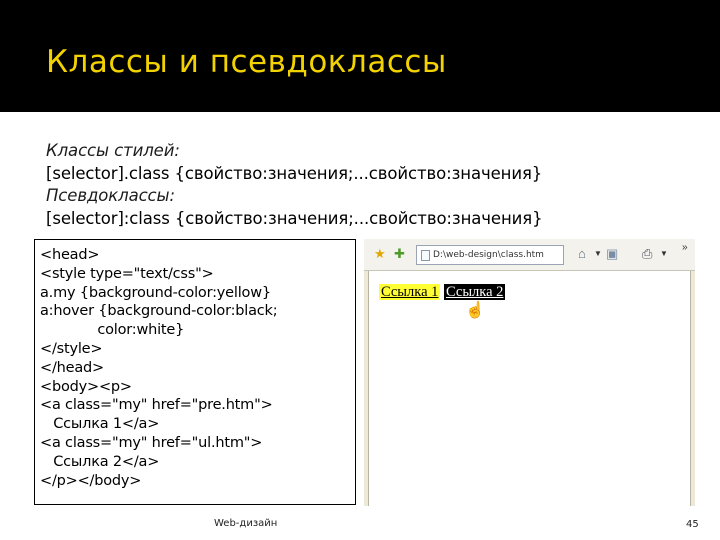  I want to click on footer-caption: Web-дизайн, so click(246, 523).